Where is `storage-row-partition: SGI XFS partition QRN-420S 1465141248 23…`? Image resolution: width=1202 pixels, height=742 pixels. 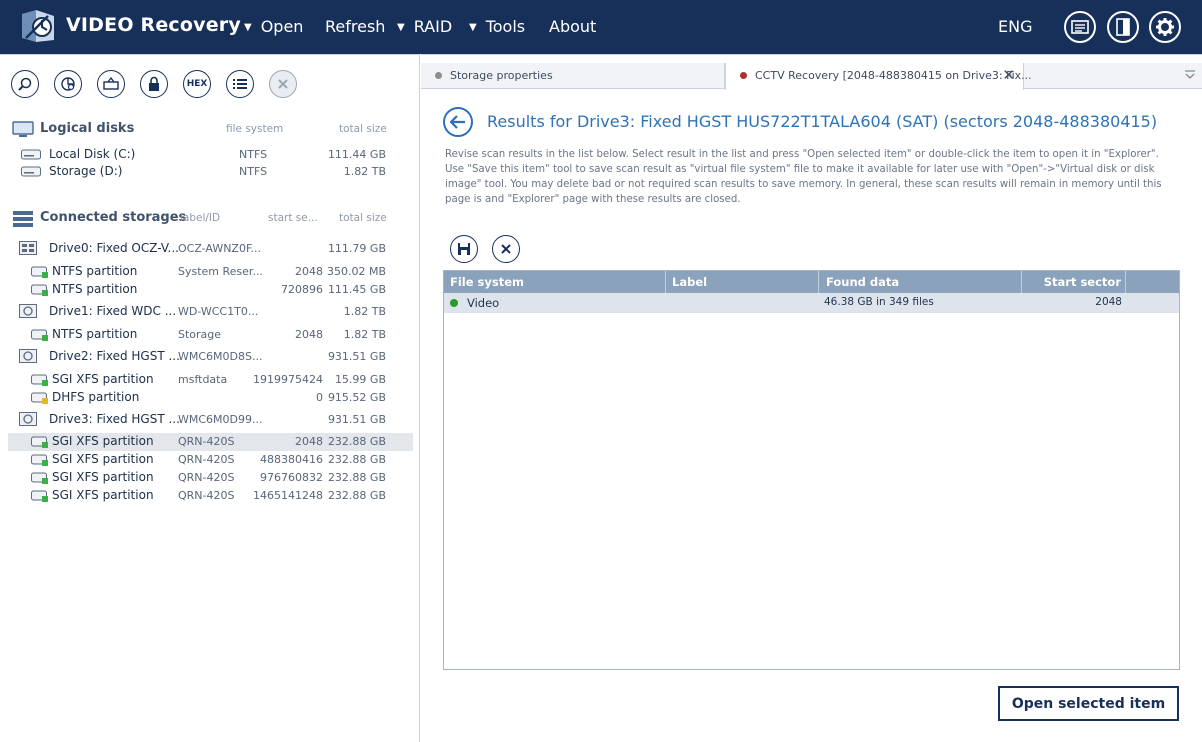 storage-row-partition: SGI XFS partition QRN-420S 1465141248 23… is located at coordinates (210, 496).